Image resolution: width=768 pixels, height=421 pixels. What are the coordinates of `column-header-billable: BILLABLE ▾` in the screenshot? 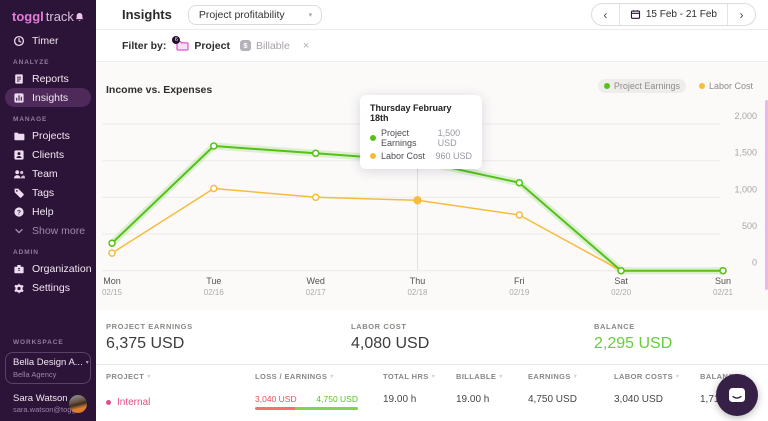 It's located at (492, 376).